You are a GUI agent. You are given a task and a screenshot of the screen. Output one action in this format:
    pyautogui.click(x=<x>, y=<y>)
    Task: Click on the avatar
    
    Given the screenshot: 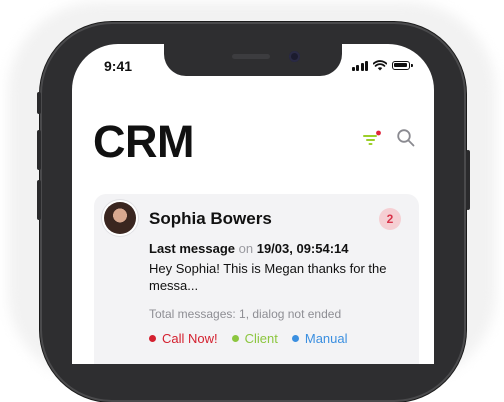 What is the action you would take?
    pyautogui.click(x=120, y=218)
    